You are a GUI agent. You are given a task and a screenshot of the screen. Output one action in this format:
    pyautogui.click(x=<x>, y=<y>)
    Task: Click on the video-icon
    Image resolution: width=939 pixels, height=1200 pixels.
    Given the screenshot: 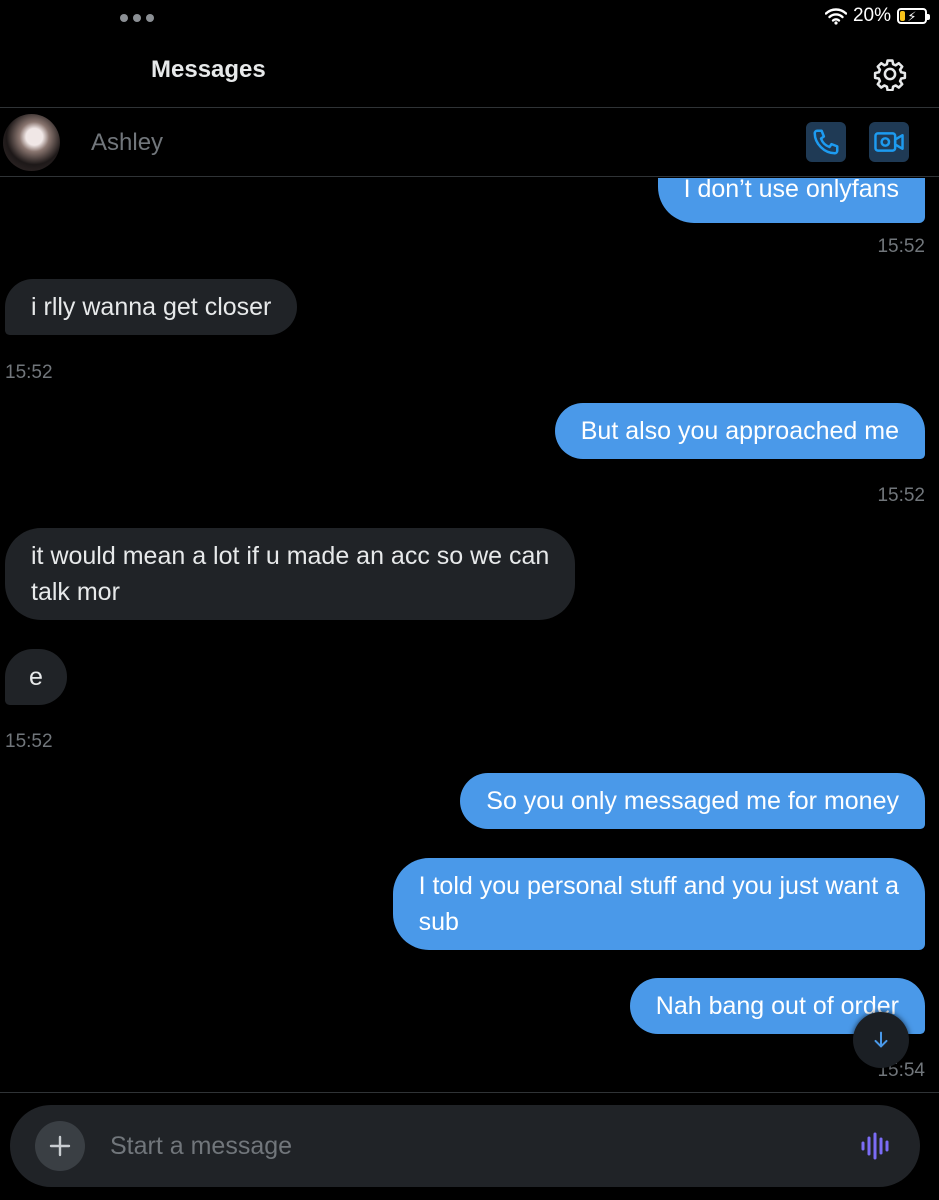 What is the action you would take?
    pyautogui.click(x=889, y=142)
    